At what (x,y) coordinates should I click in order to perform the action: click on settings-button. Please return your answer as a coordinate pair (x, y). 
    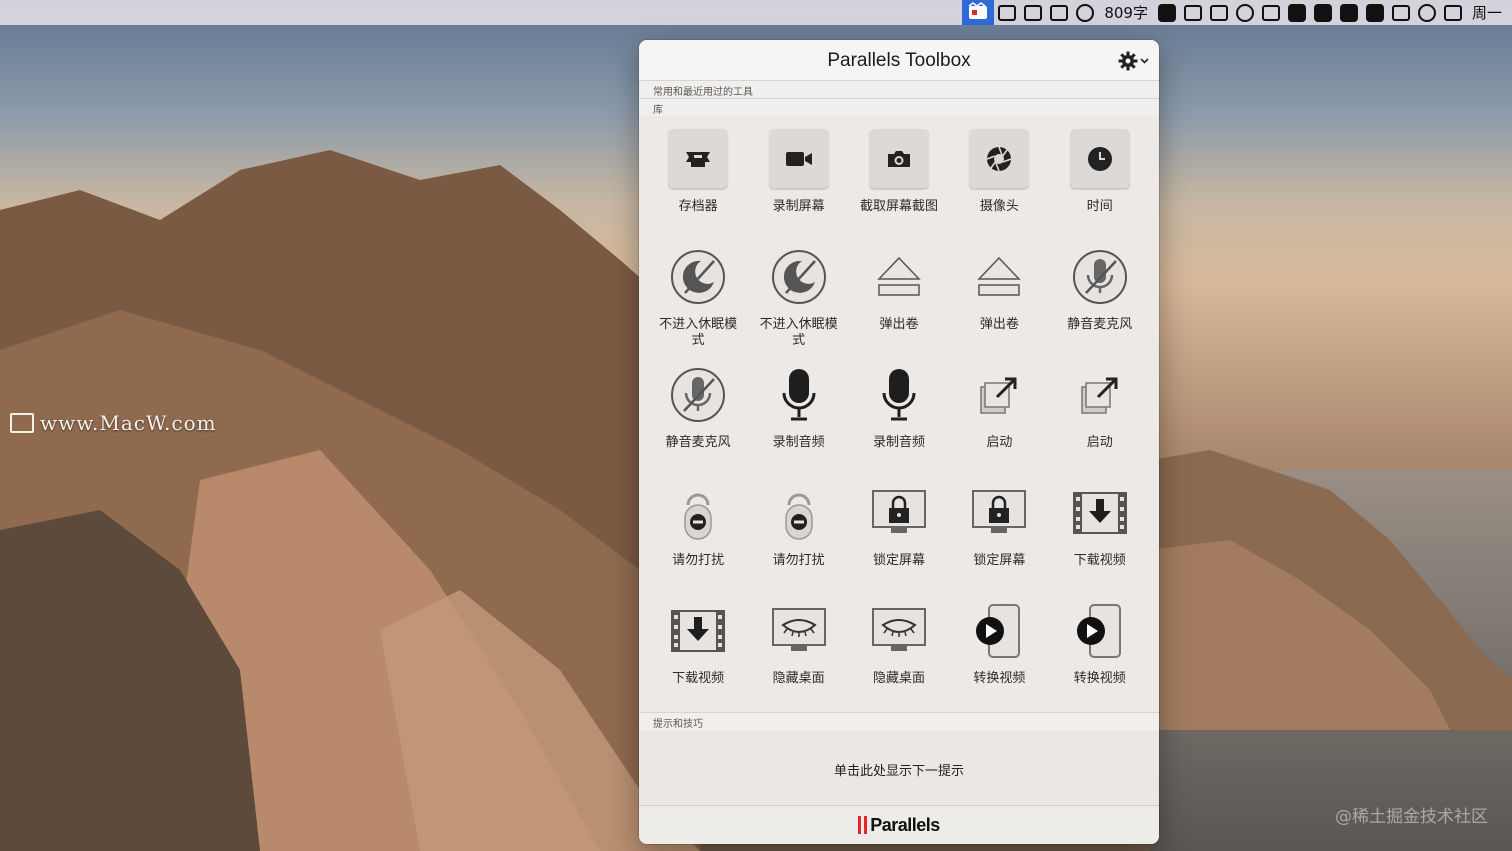
    Looking at the image, I should click on (1133, 61).